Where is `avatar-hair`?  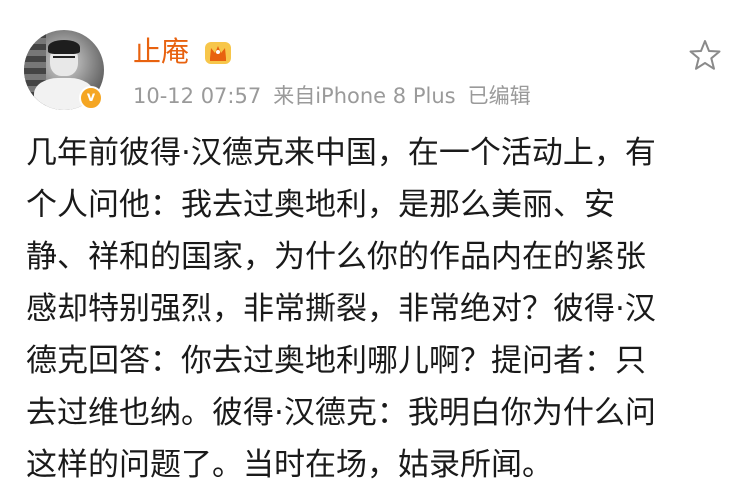
avatar-hair is located at coordinates (64, 47).